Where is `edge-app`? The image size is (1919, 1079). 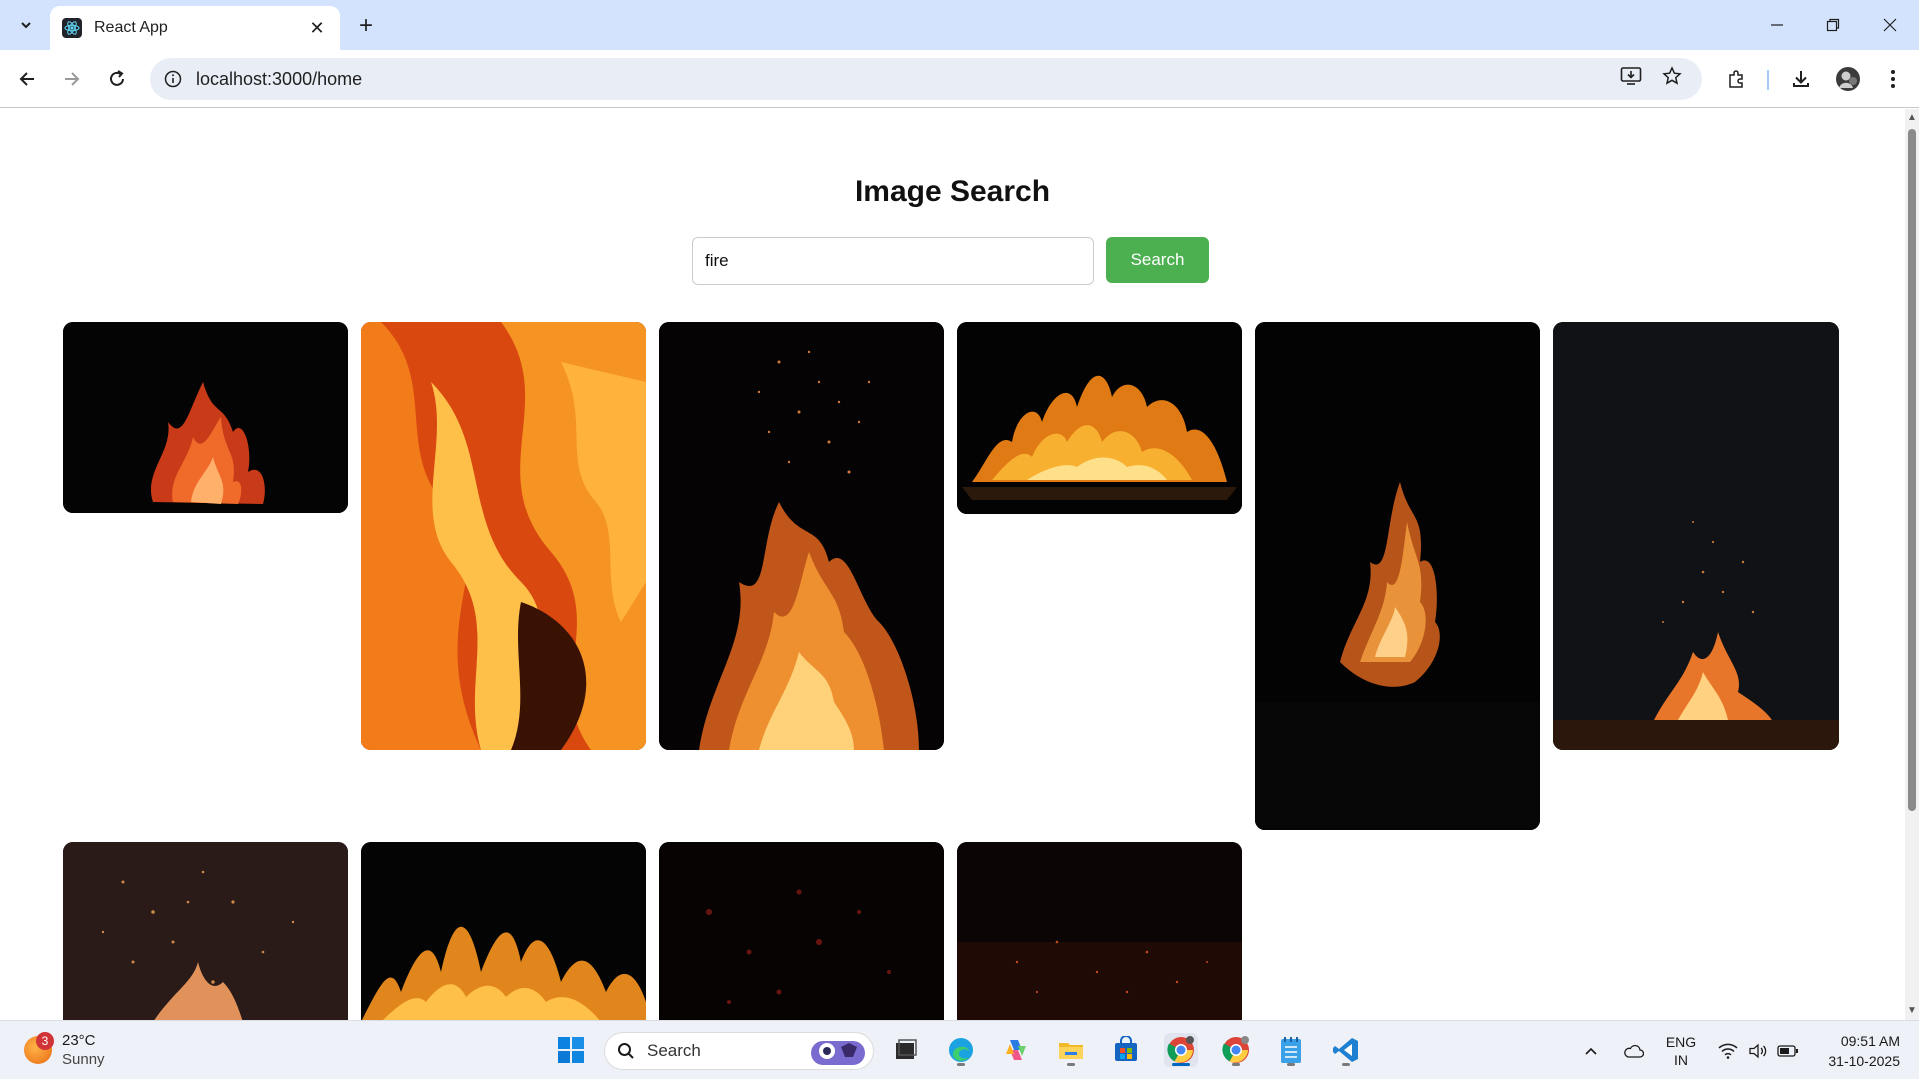
edge-app is located at coordinates (961, 1050).